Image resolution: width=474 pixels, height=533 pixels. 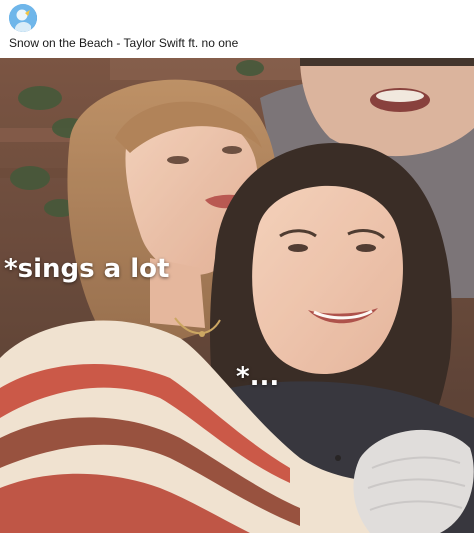 What do you see at coordinates (87, 269) in the screenshot?
I see `overlay-text-top: *sings a lot` at bounding box center [87, 269].